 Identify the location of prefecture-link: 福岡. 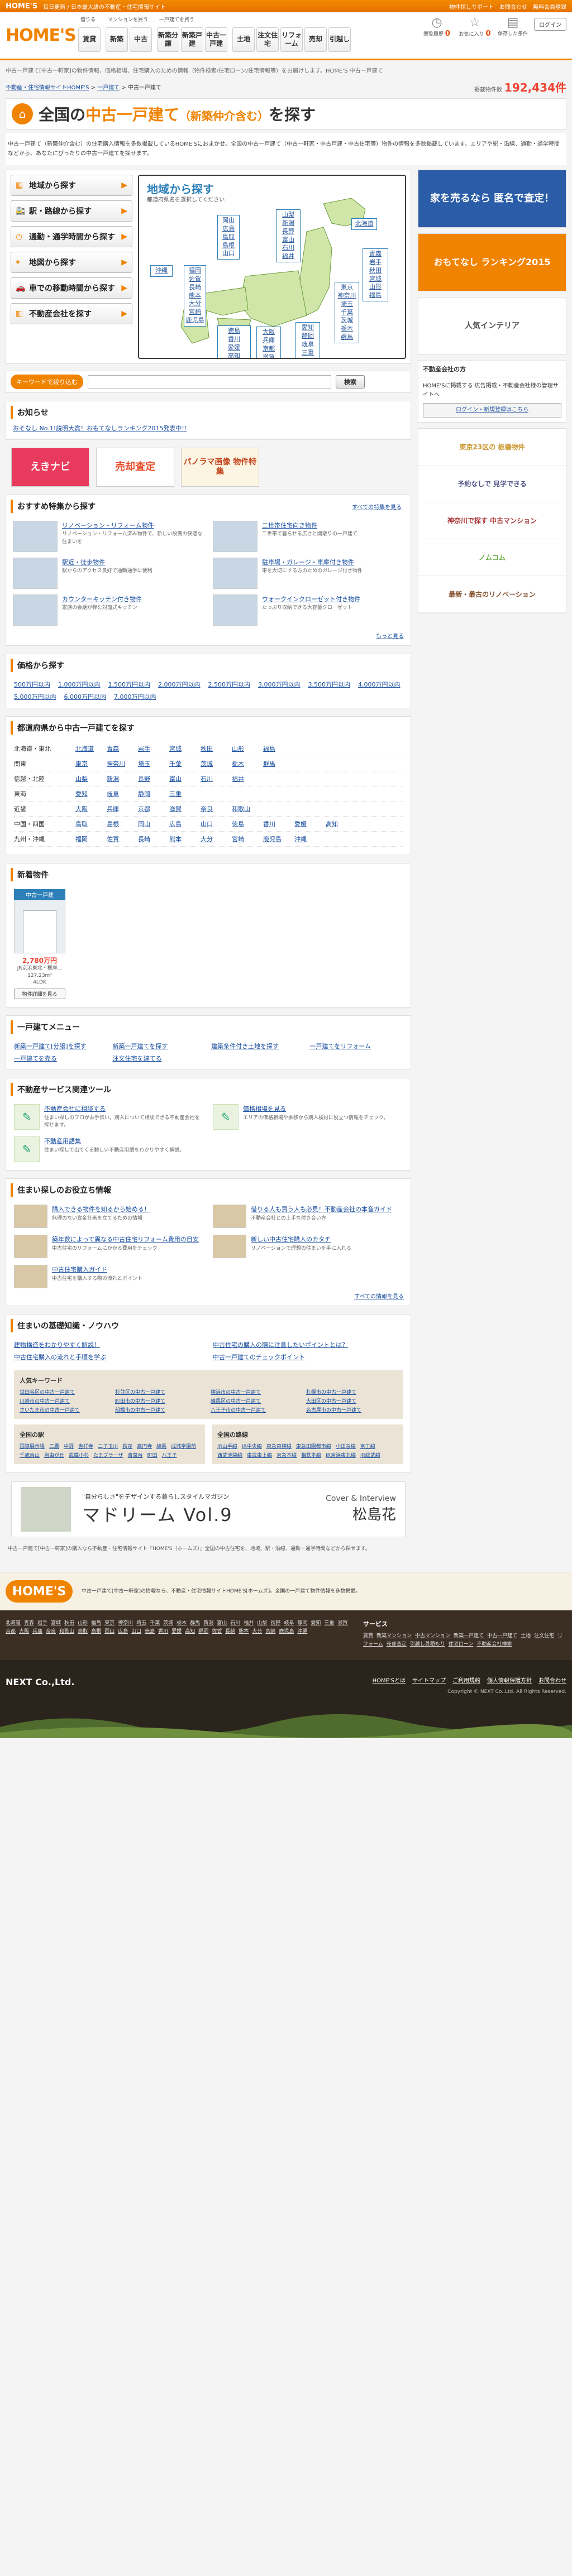
(194, 271).